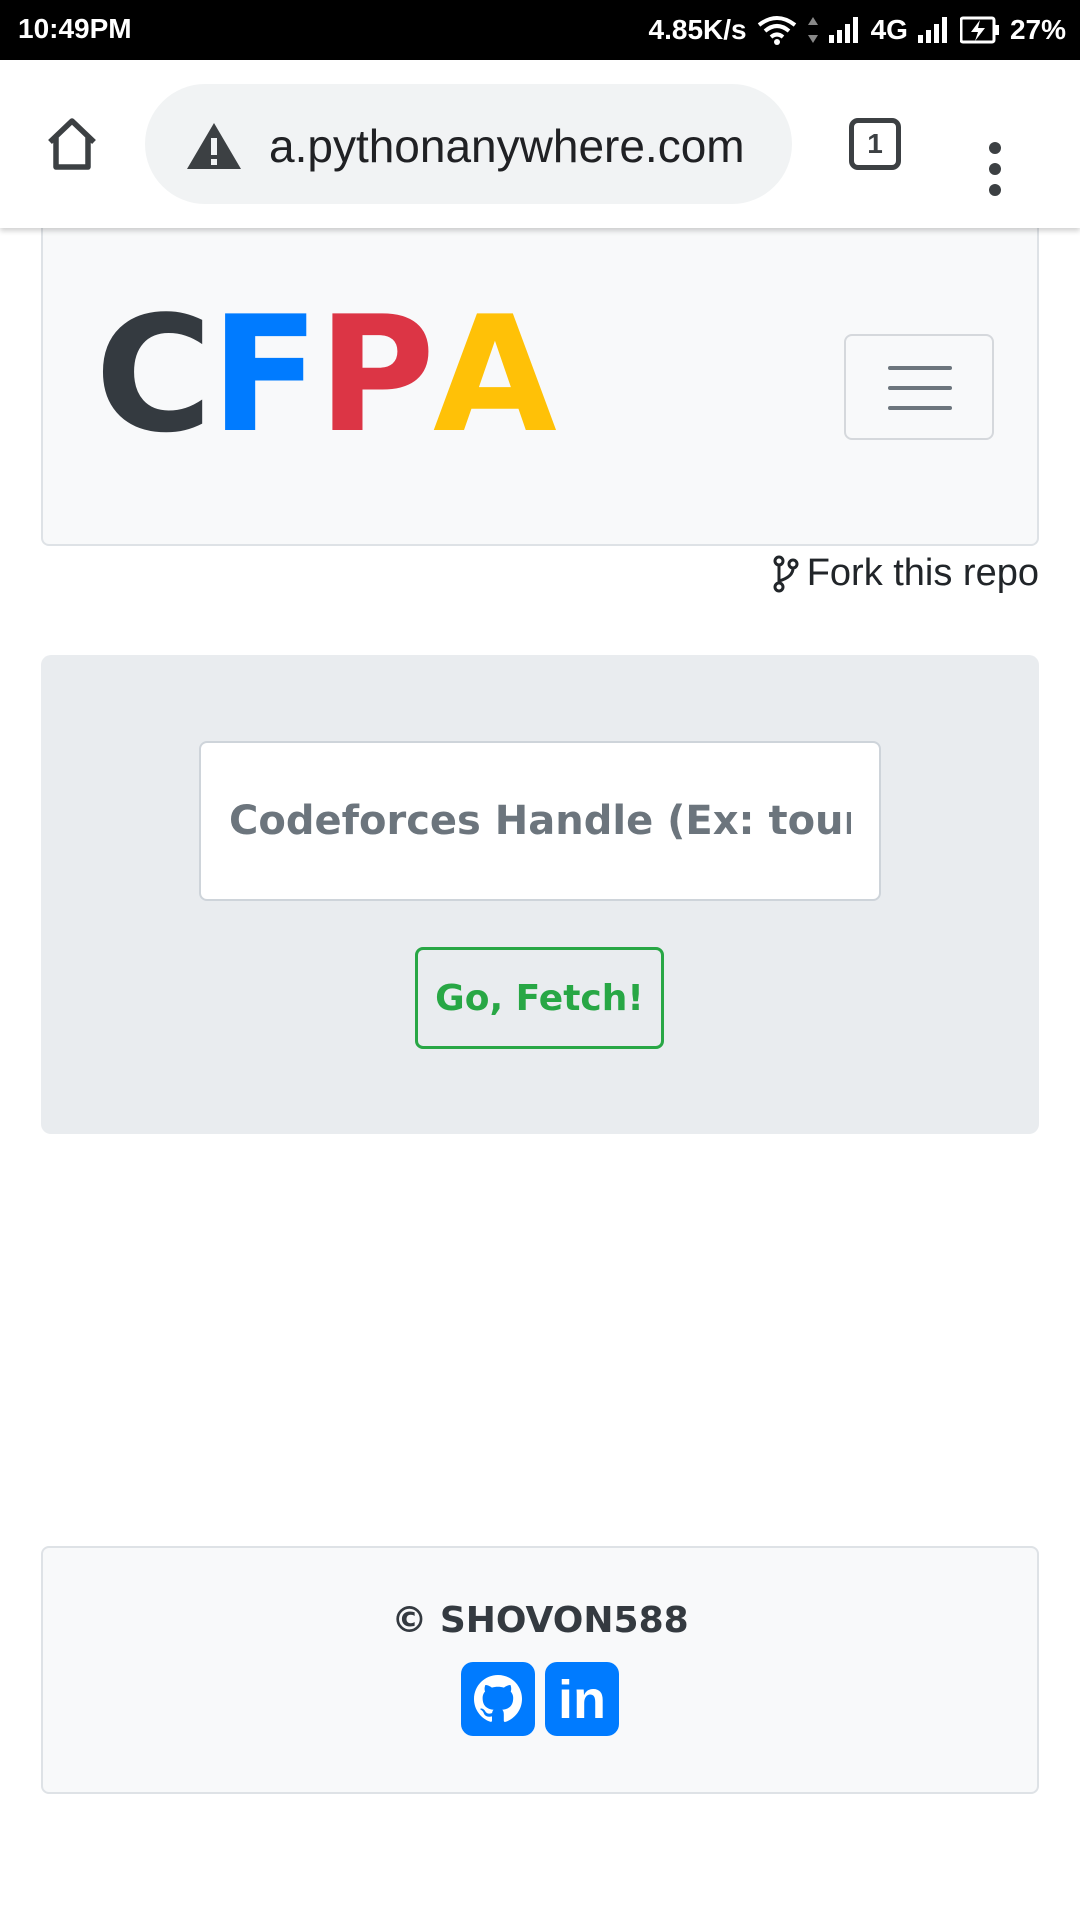  Describe the element at coordinates (264, 374) in the screenshot. I see `logo-letter-f: F` at that location.